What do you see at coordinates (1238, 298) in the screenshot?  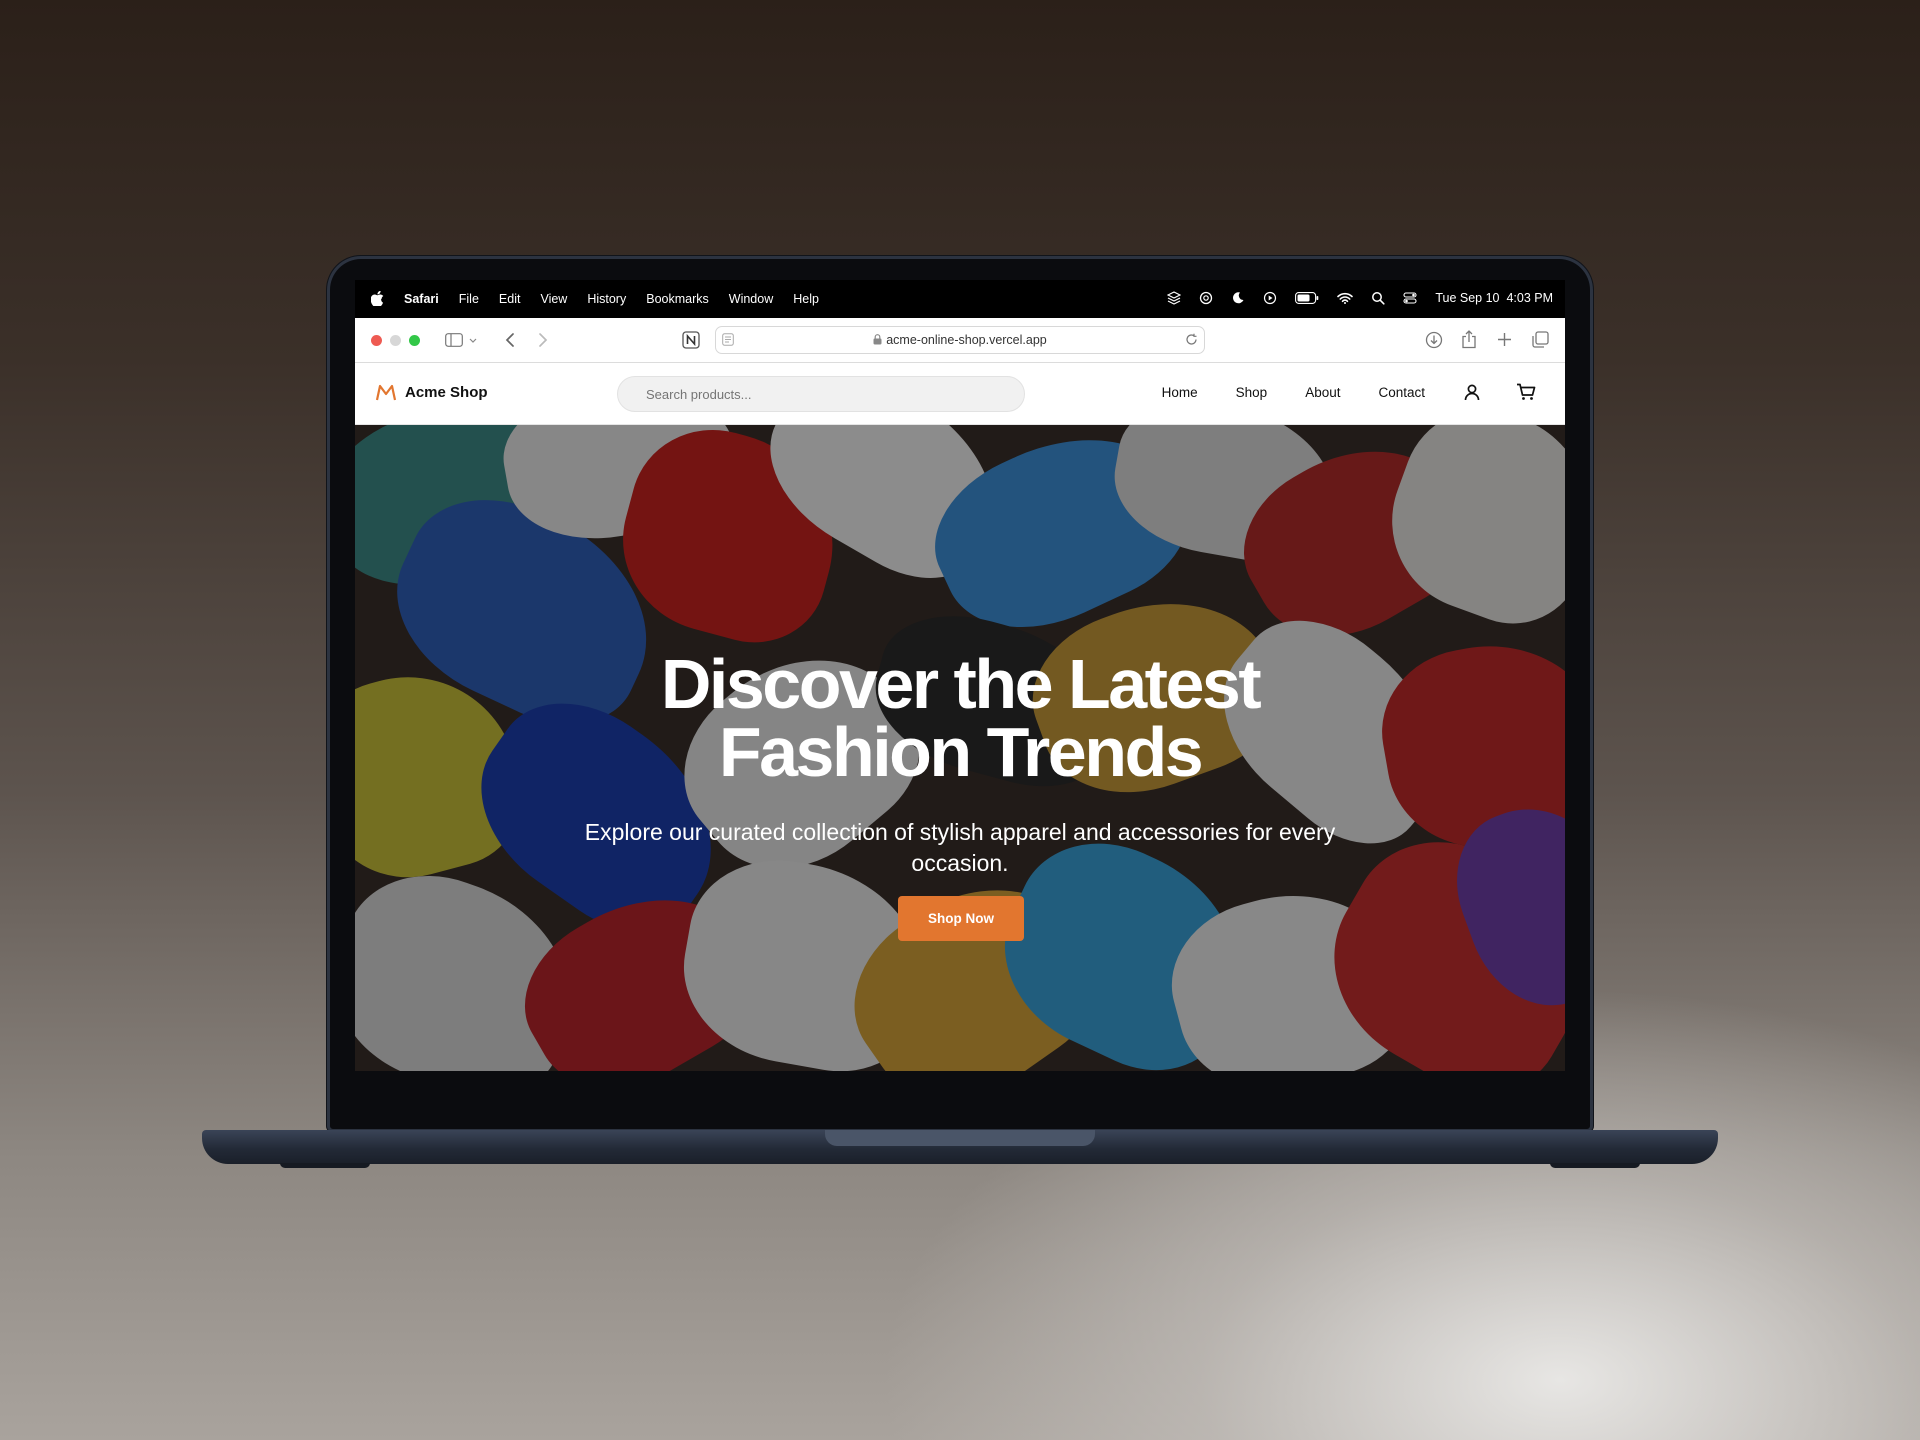 I see `moon-icon` at bounding box center [1238, 298].